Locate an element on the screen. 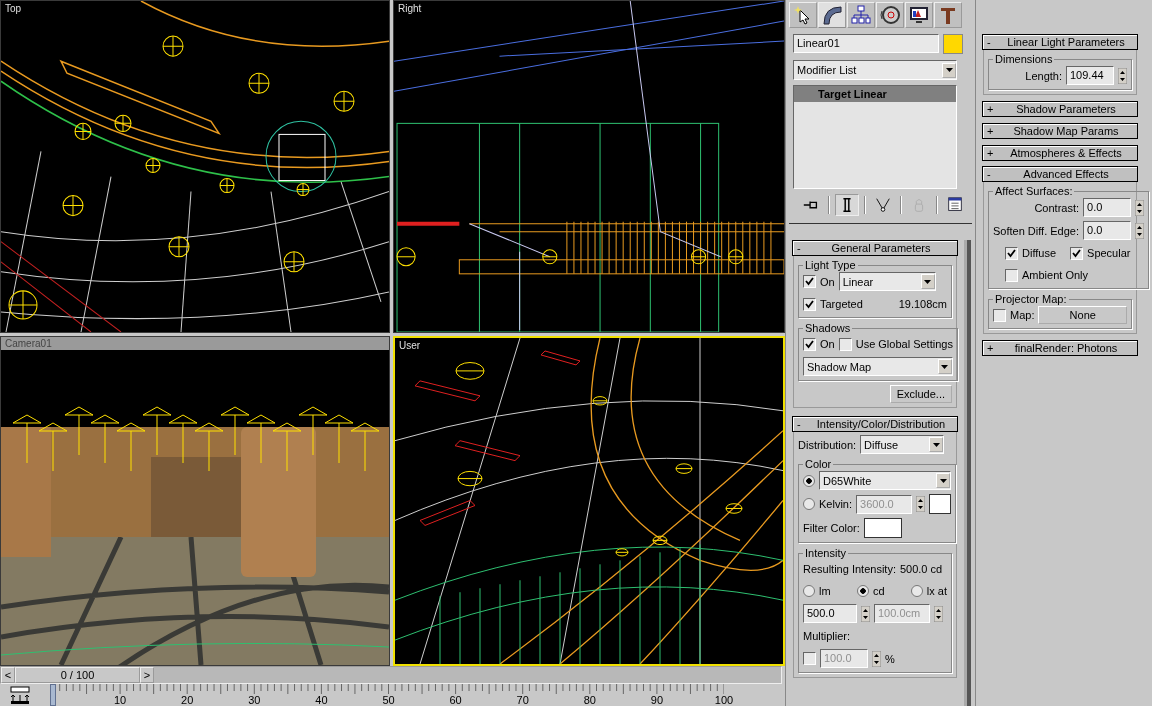 Image resolution: width=1152 pixels, height=706 pixels. shadow-type-dropdown: Shadow Map is located at coordinates (878, 366).